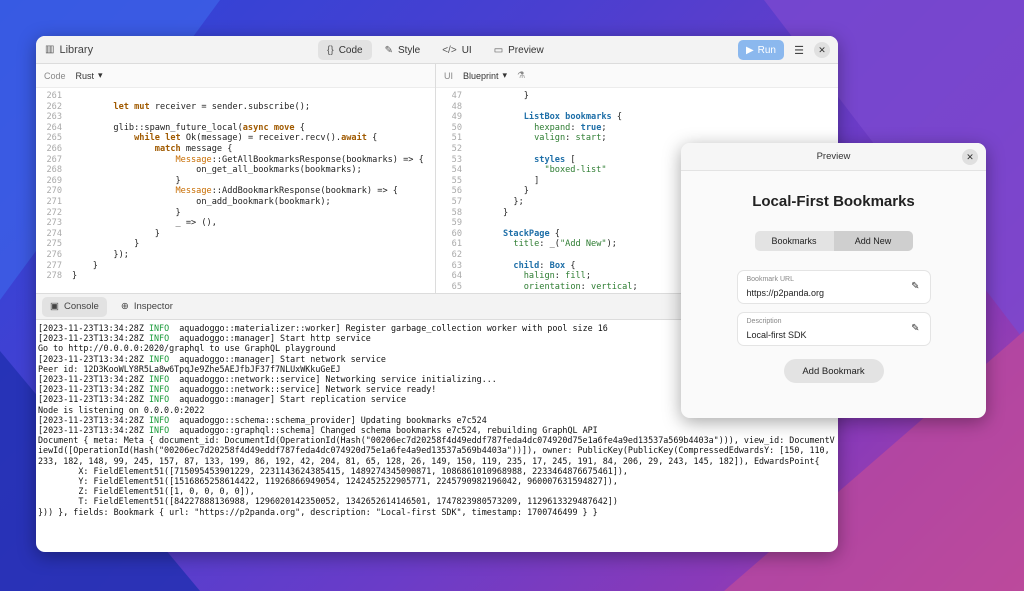 The image size is (1024, 591). What do you see at coordinates (235, 244) in the screenshot?
I see `code-line: 275 }` at bounding box center [235, 244].